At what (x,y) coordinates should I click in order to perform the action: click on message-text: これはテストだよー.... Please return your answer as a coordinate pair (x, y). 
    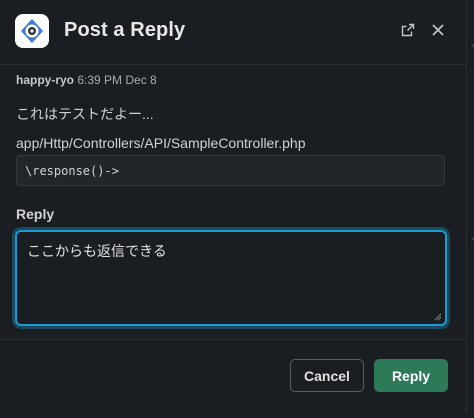
    Looking at the image, I should click on (85, 114).